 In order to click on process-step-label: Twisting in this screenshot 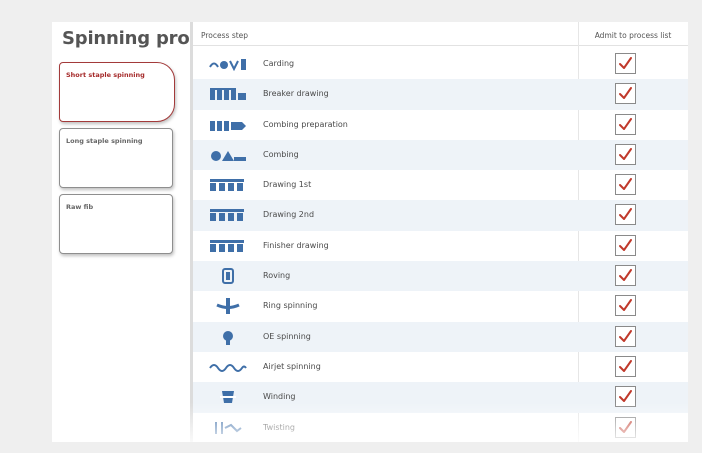, I will do `click(279, 427)`.